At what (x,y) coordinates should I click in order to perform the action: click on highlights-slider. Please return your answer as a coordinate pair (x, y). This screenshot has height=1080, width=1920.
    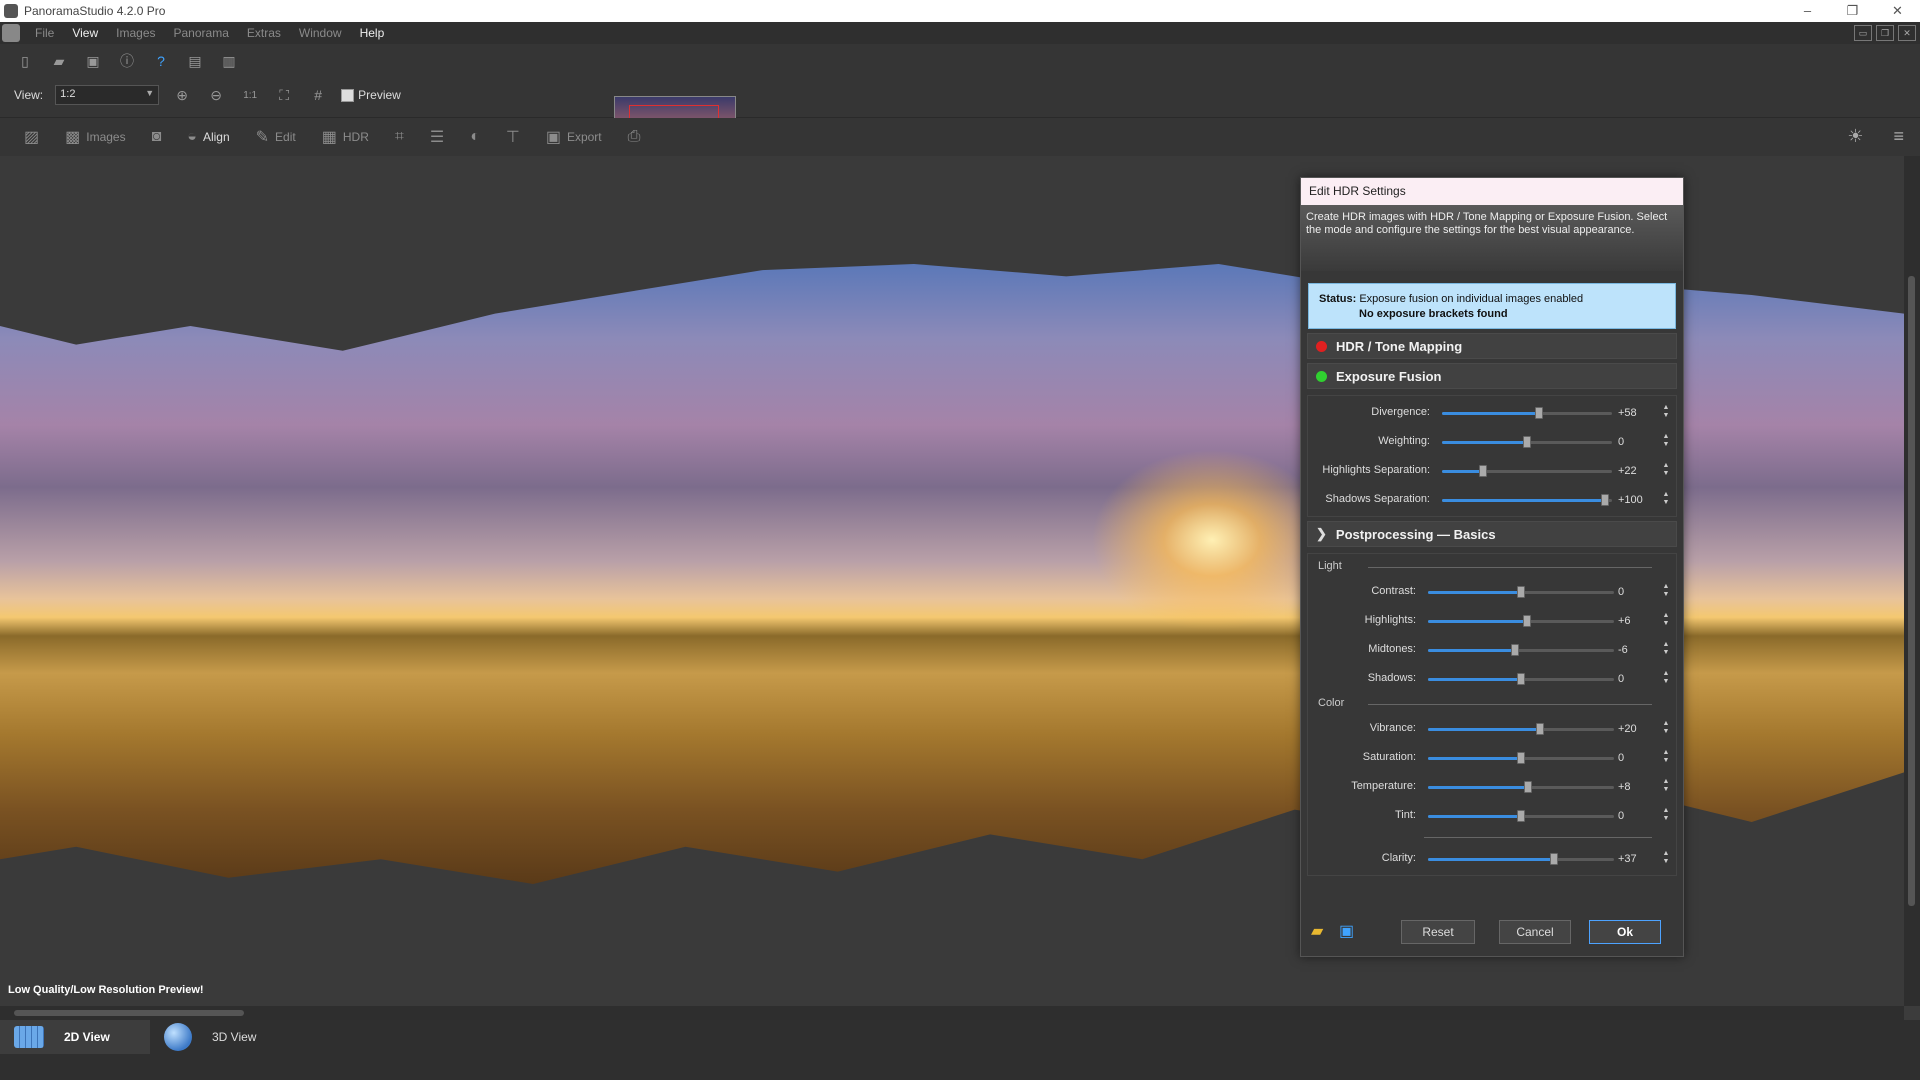
    Looking at the image, I should click on (1521, 621).